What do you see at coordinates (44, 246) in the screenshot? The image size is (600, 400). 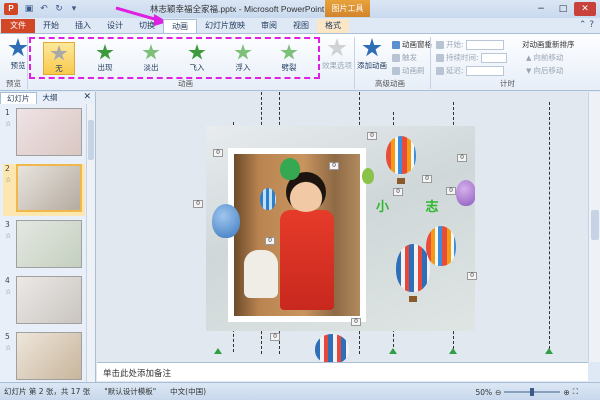 I see `slide-thumbnail-3: 3 ☆` at bounding box center [44, 246].